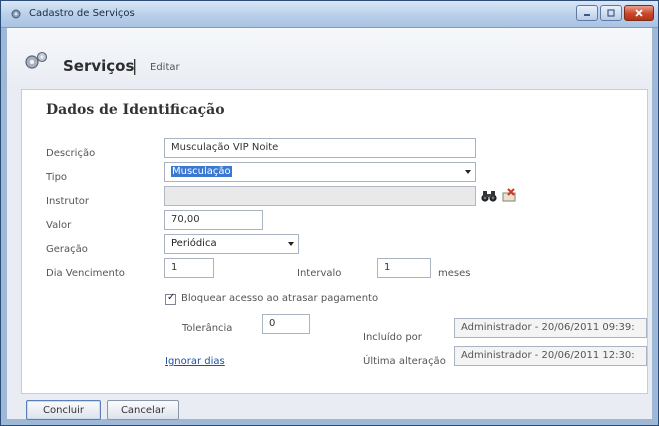 This screenshot has height=426, width=659. What do you see at coordinates (320, 148) in the screenshot?
I see `descricao-input: Musculação VIP Noite` at bounding box center [320, 148].